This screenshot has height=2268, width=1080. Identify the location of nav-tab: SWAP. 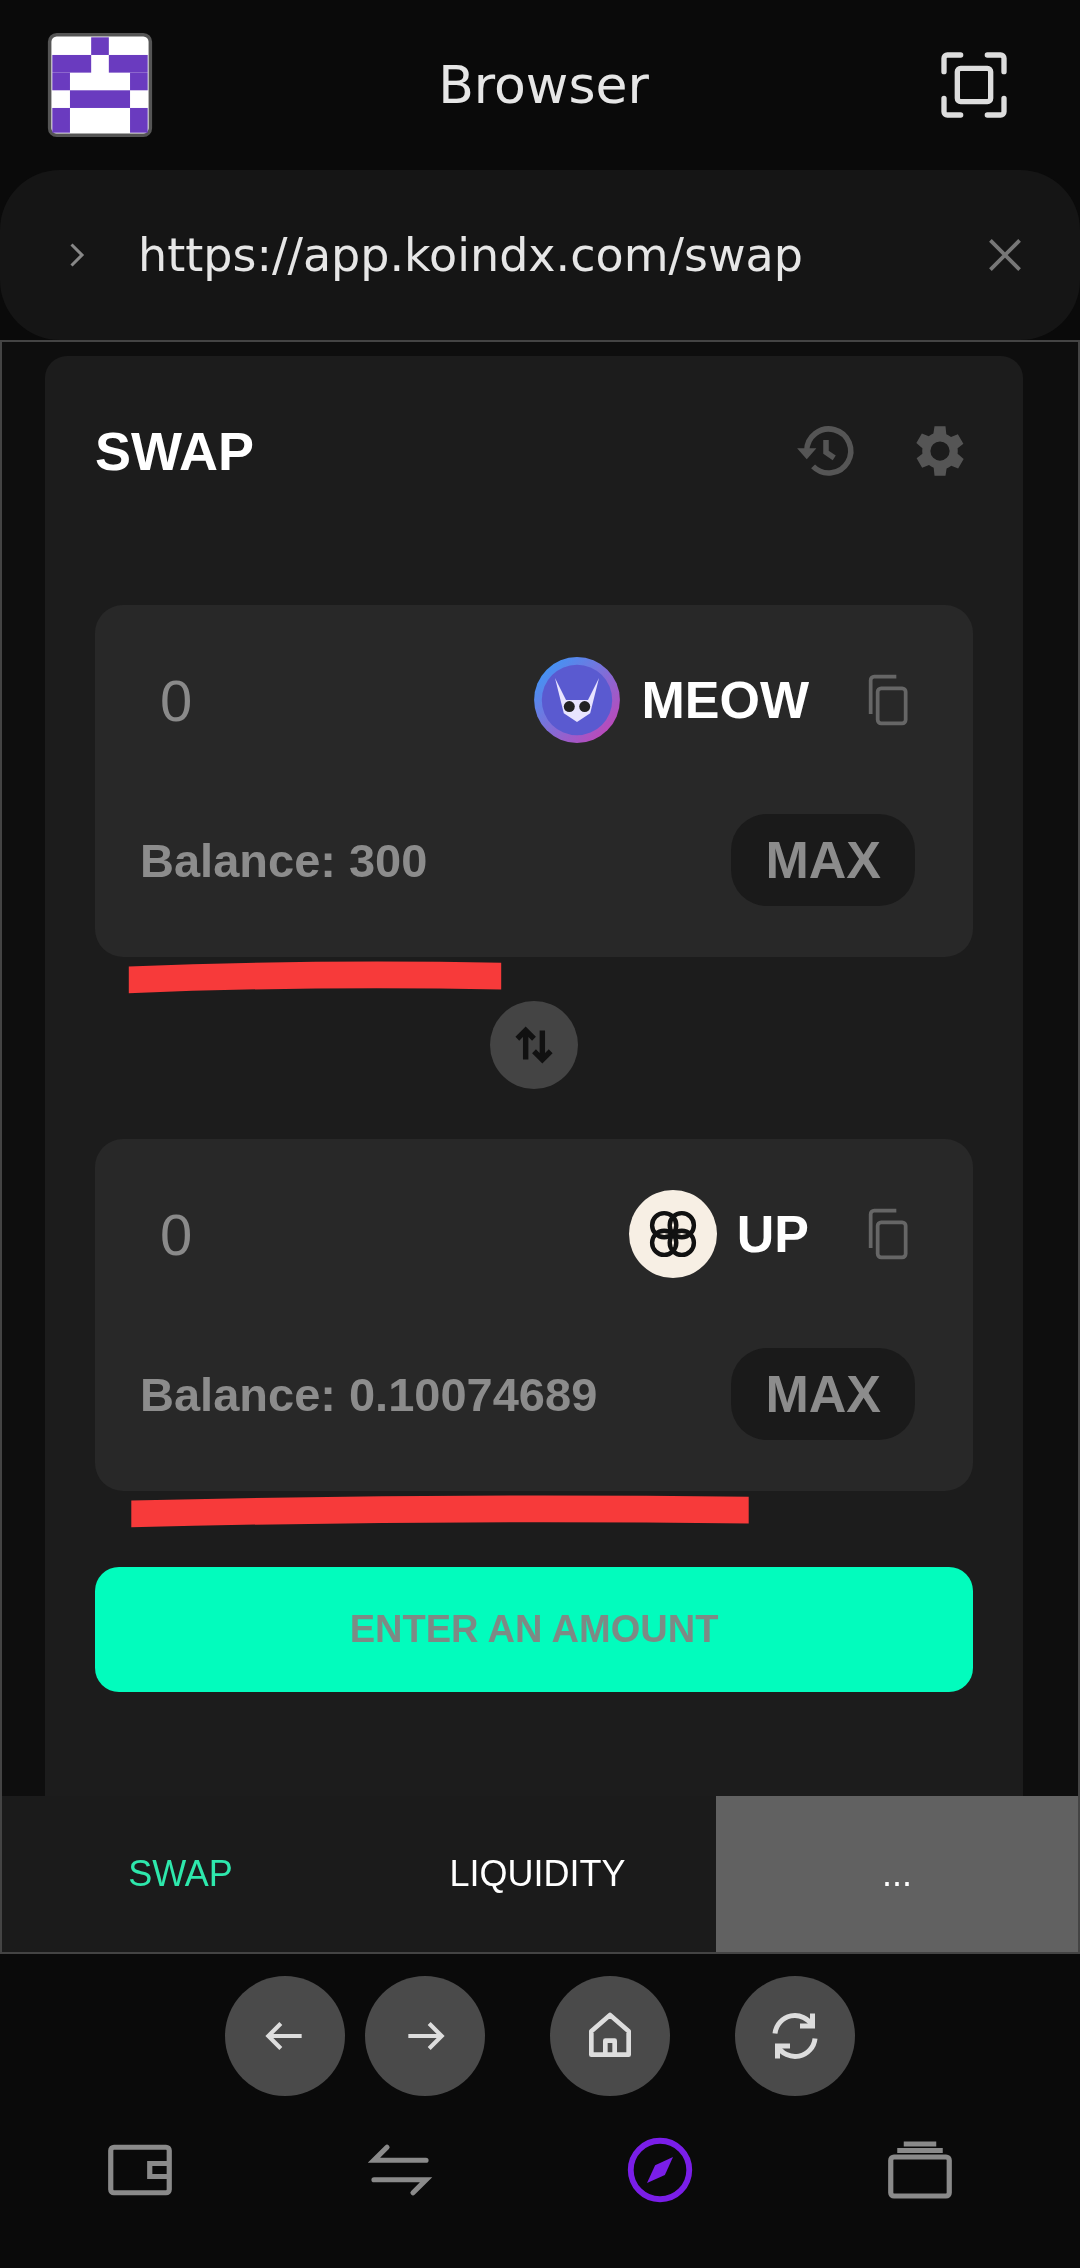
(180, 1874).